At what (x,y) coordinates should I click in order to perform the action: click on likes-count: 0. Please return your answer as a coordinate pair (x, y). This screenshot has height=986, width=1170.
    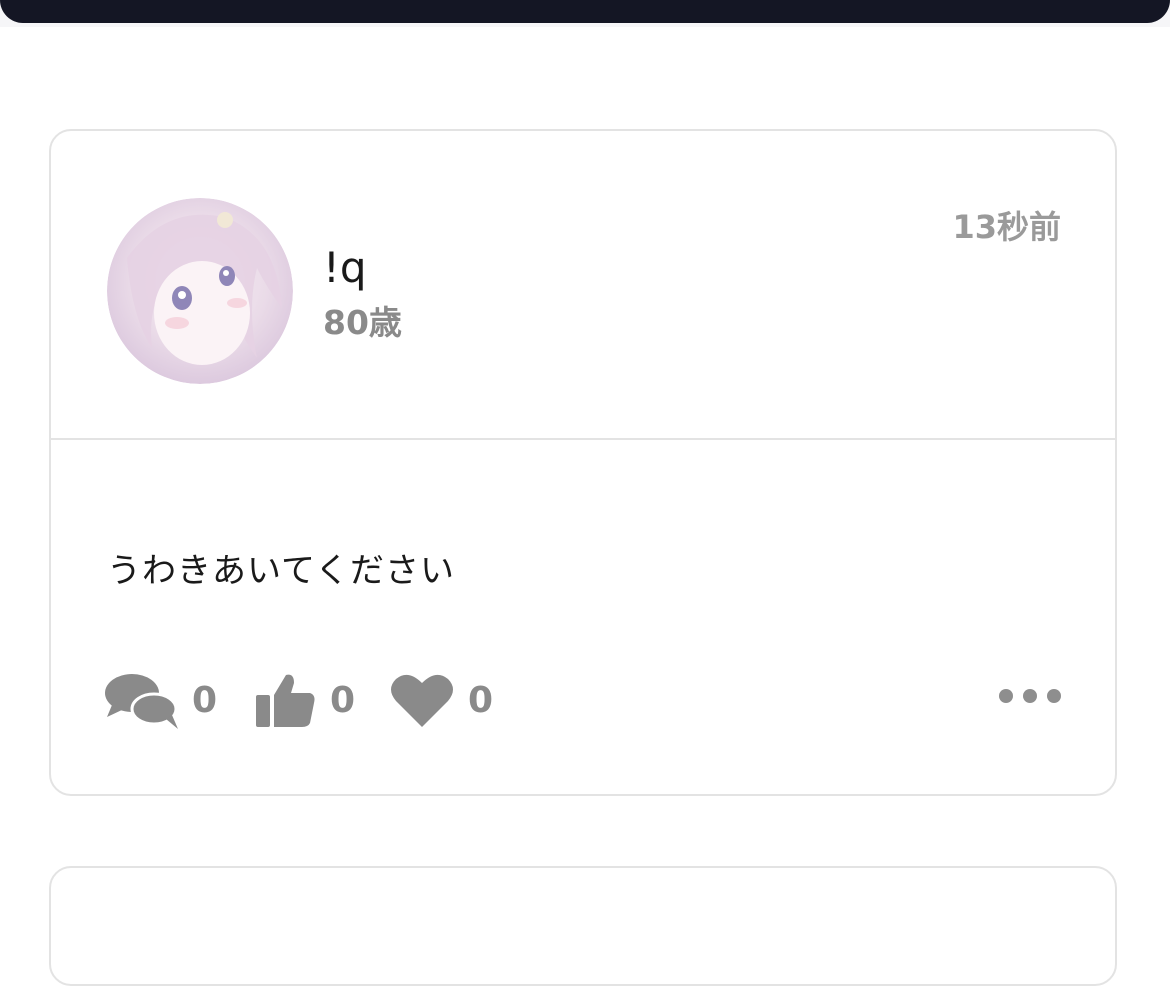
    Looking at the image, I should click on (343, 700).